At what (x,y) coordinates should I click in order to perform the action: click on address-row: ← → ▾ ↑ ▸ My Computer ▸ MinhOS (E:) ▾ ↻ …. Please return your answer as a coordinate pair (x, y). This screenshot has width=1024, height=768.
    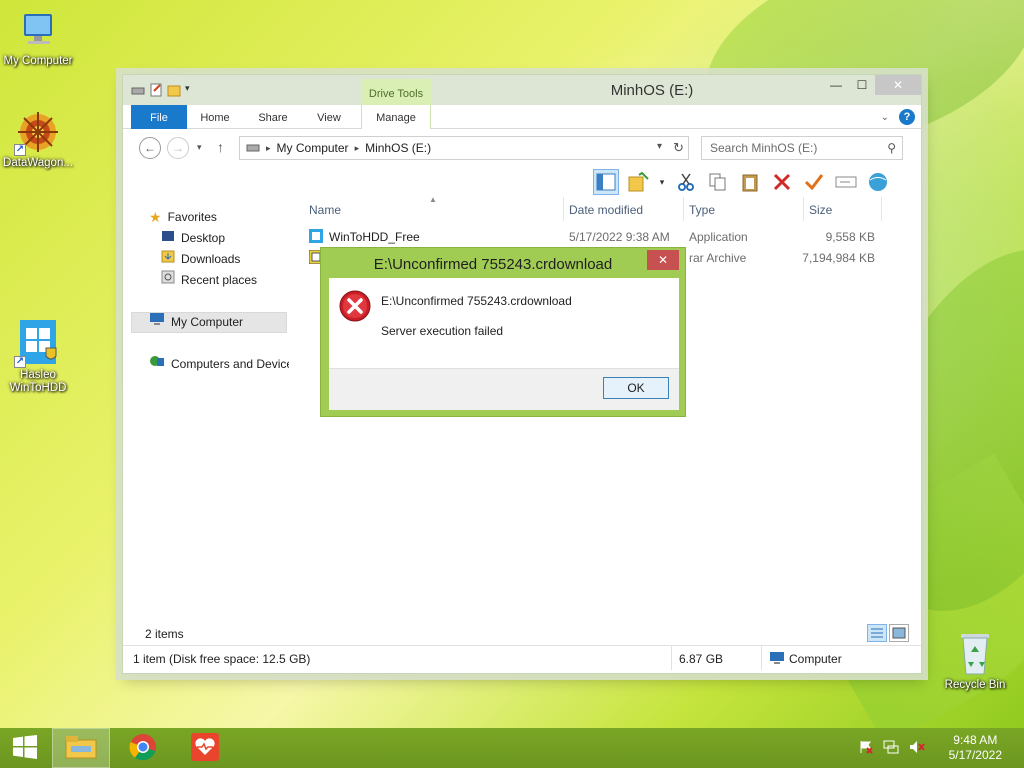
    Looking at the image, I should click on (522, 148).